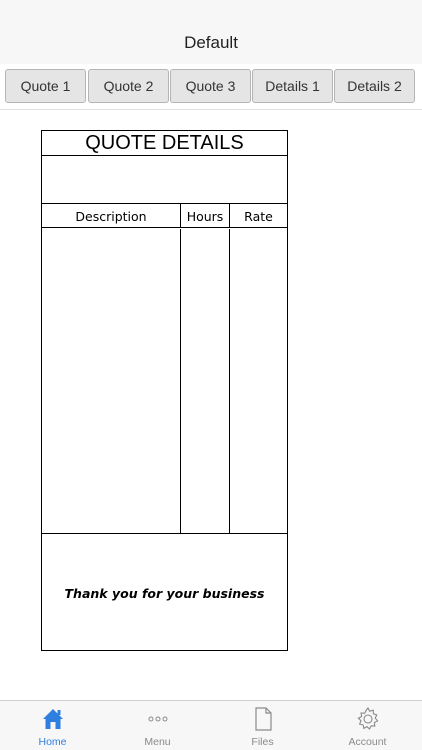 The height and width of the screenshot is (750, 422). Describe the element at coordinates (367, 742) in the screenshot. I see `tab-bar-account-label: Account` at that location.